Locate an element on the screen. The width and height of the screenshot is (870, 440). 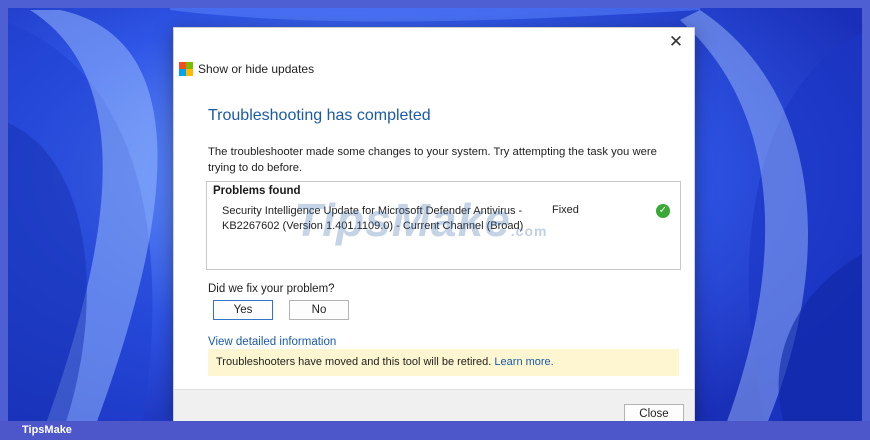
windows-logo-icon is located at coordinates (186, 69).